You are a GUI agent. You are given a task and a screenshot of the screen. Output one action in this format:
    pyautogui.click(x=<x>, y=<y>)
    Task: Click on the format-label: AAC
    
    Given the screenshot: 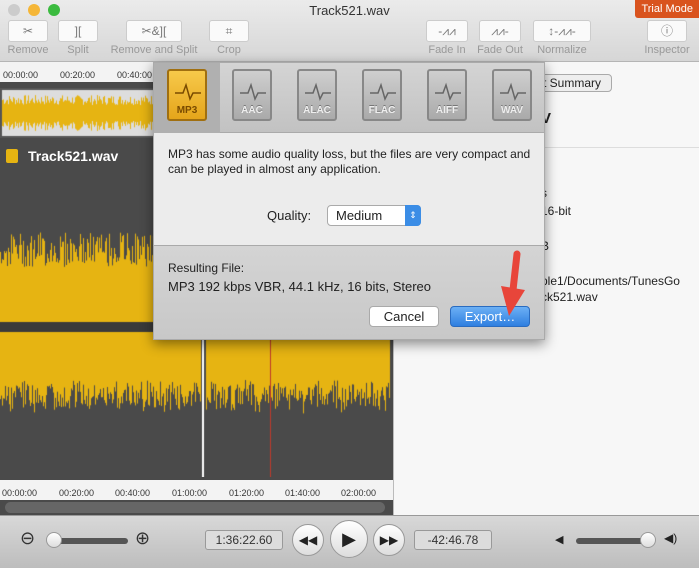 What is the action you would take?
    pyautogui.click(x=252, y=110)
    